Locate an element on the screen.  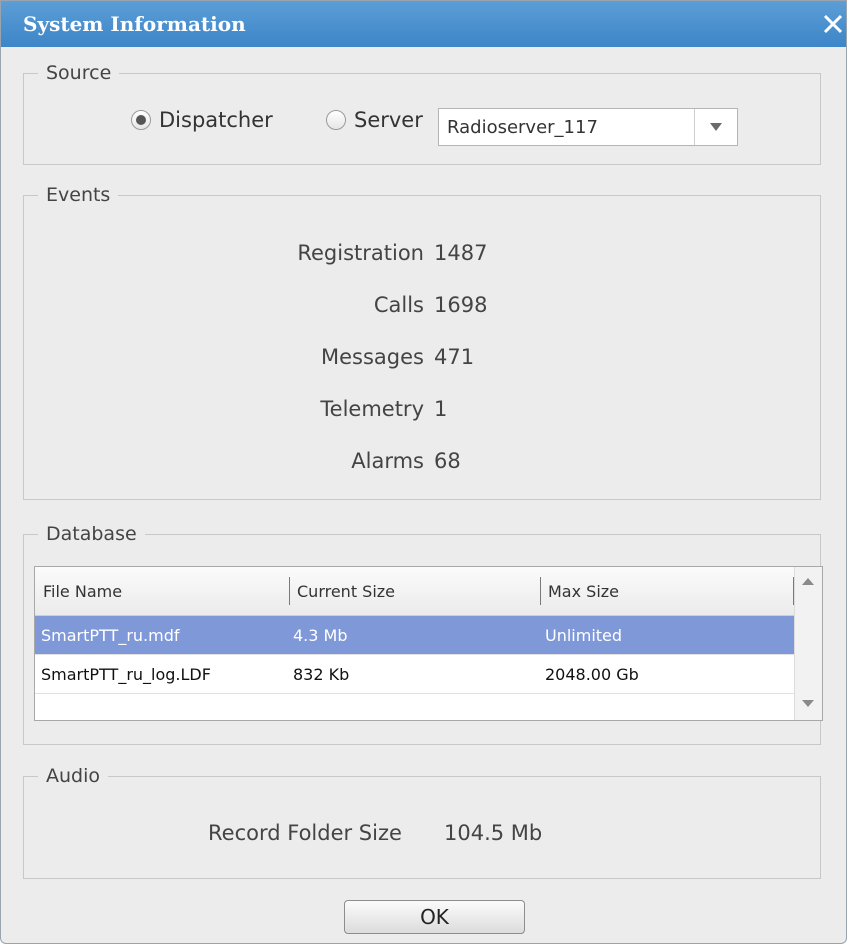
event-value-telemetry: 1 is located at coordinates (441, 409).